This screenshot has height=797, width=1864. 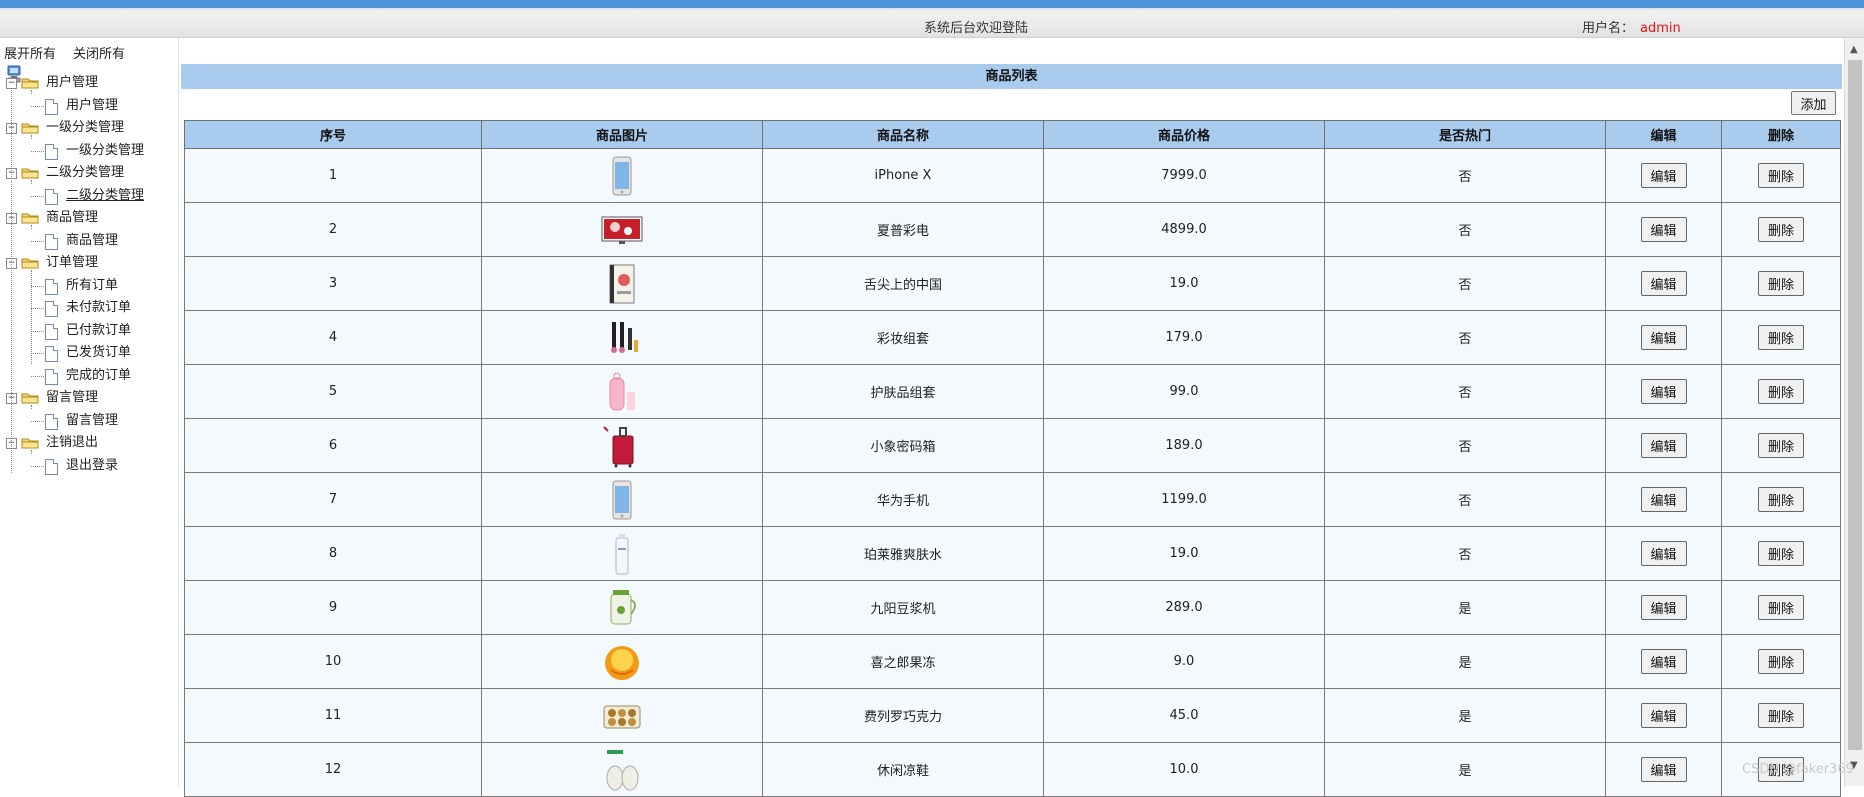 What do you see at coordinates (1854, 49) in the screenshot?
I see `scroll-up-icon: ▲` at bounding box center [1854, 49].